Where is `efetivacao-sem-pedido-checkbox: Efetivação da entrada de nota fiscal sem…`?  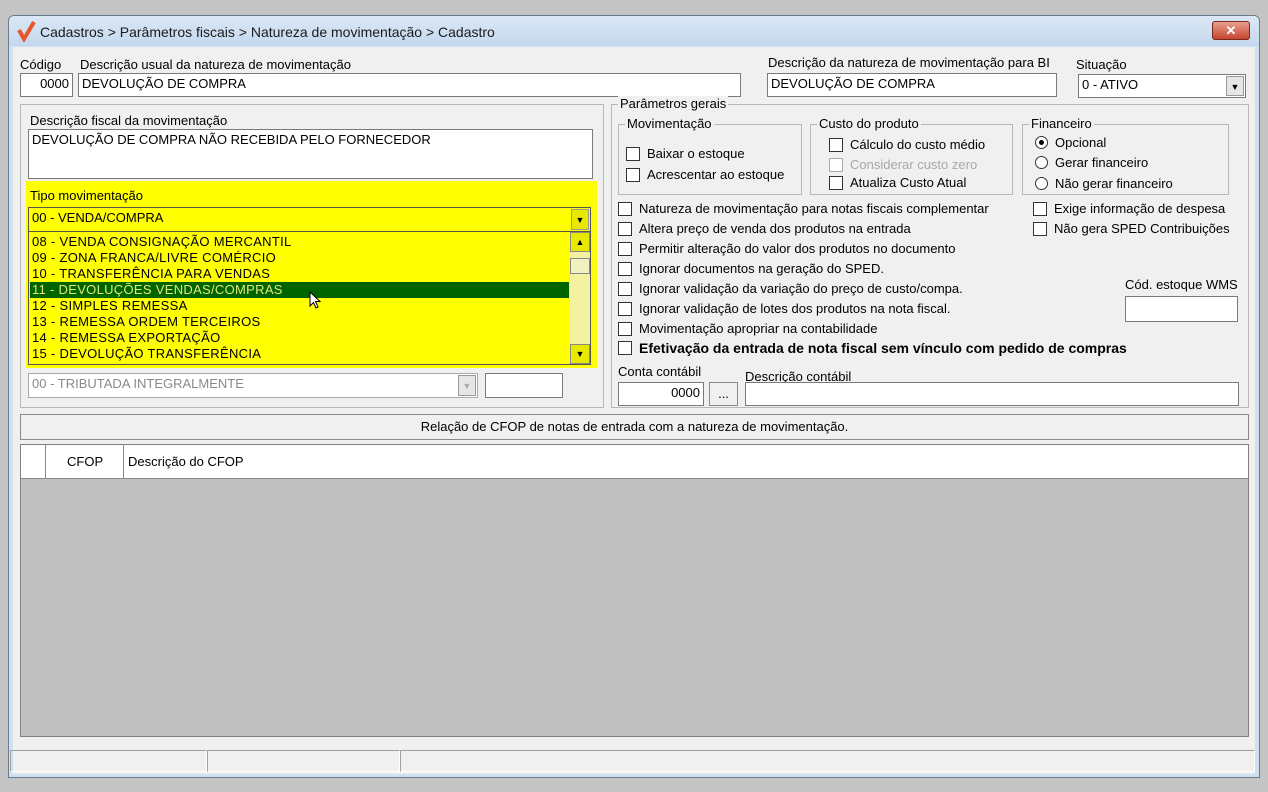 efetivacao-sem-pedido-checkbox: Efetivação da entrada de nota fiscal sem… is located at coordinates (872, 348).